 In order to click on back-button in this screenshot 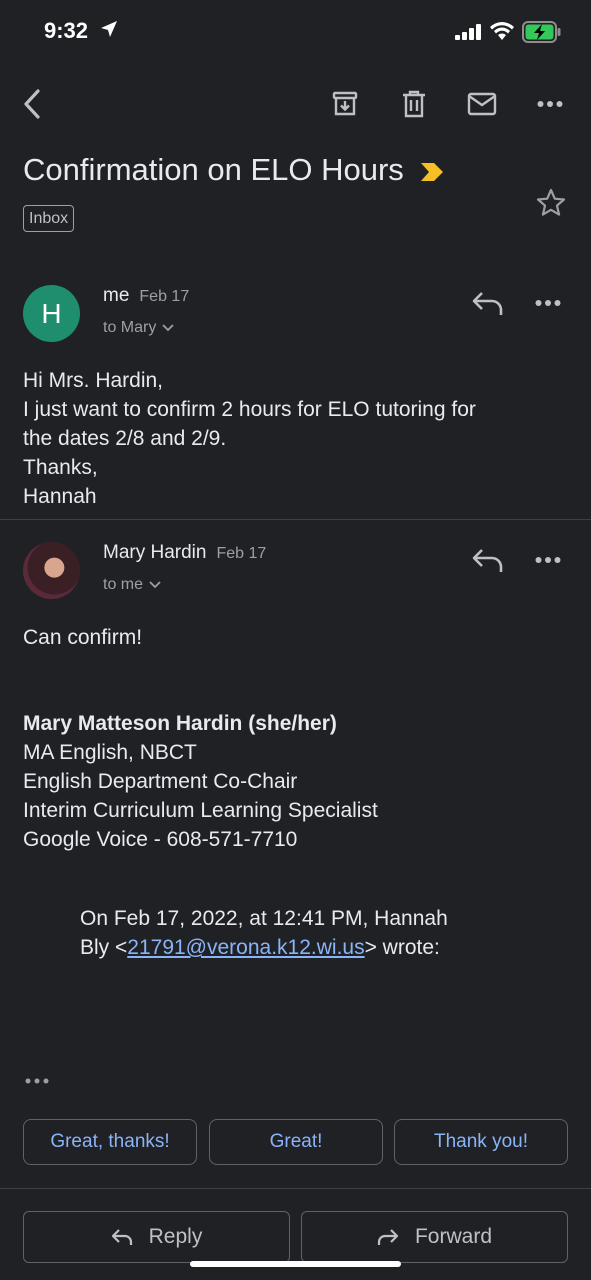, I will do `click(32, 104)`.